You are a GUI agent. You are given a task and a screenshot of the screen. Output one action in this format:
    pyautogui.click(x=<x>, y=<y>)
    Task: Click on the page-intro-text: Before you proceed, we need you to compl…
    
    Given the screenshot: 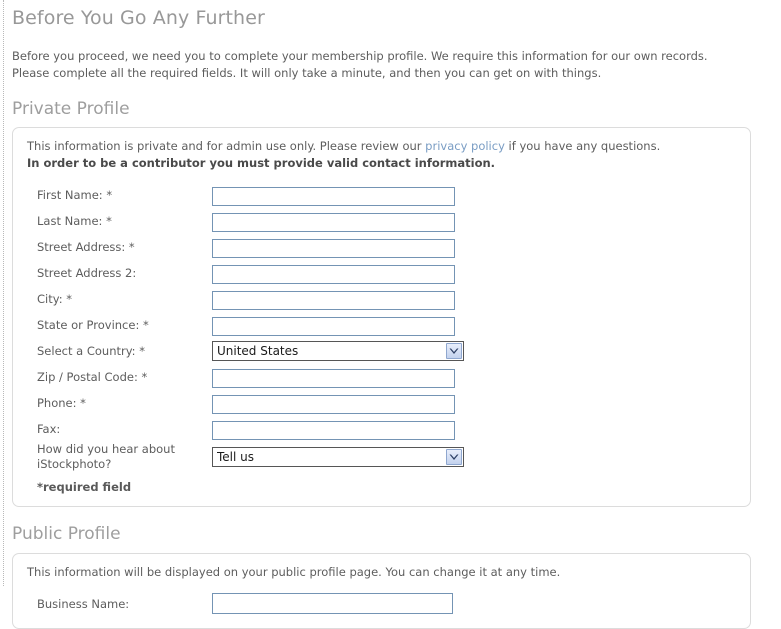 What is the action you would take?
    pyautogui.click(x=360, y=64)
    